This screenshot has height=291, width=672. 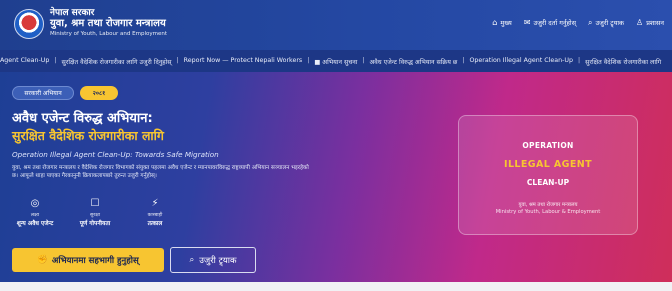 What do you see at coordinates (623, 61) in the screenshot?
I see `ticker-item: सुरक्षित वैदेशिक रोजगारीका लागि` at bounding box center [623, 61].